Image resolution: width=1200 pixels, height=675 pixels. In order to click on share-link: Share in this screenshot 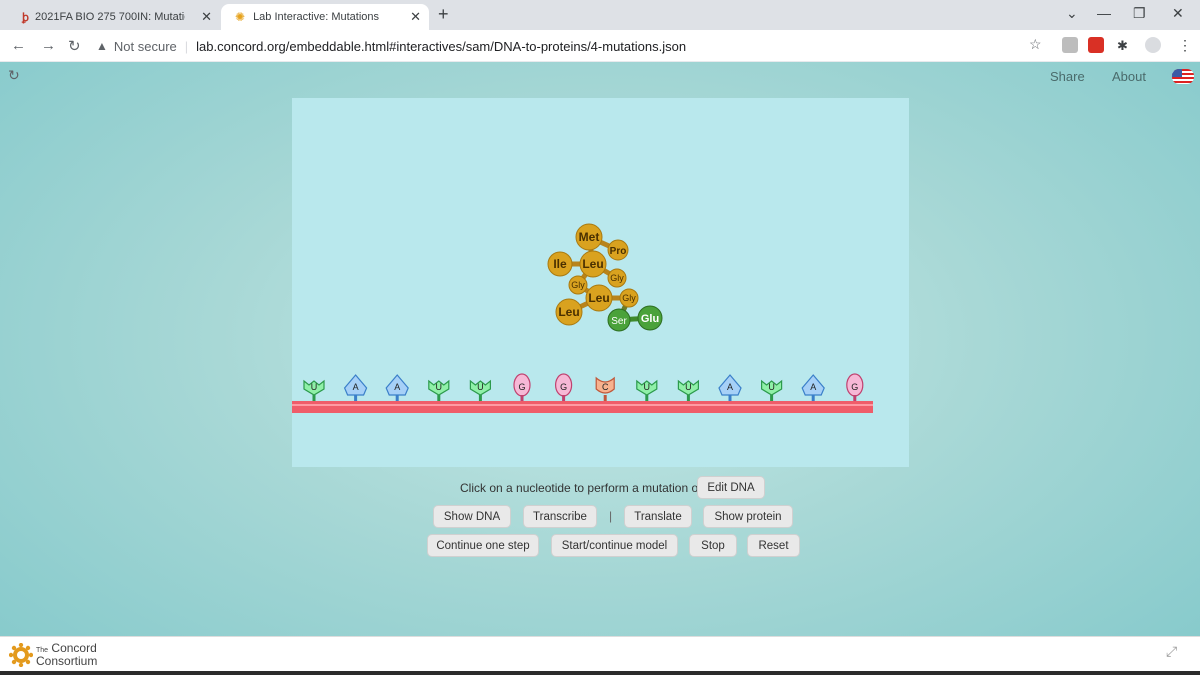, I will do `click(1067, 76)`.